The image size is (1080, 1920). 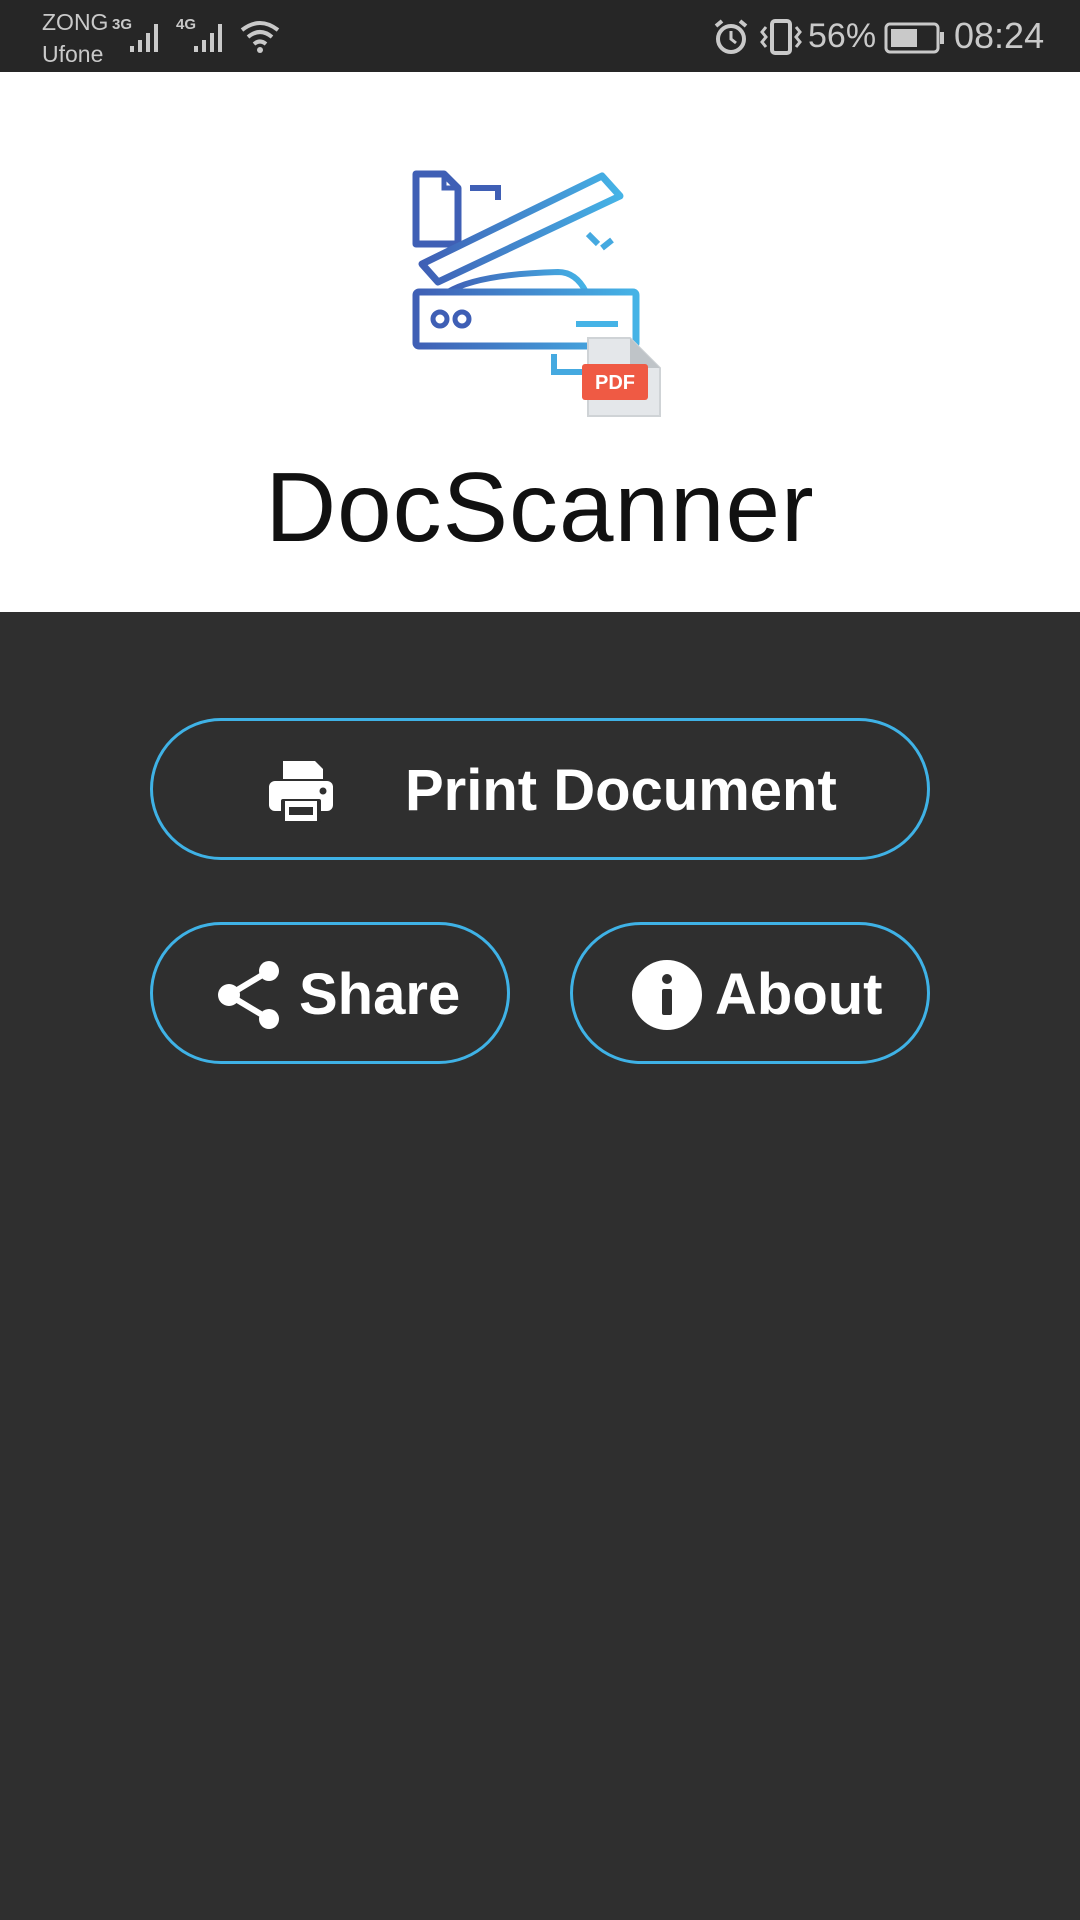 What do you see at coordinates (799, 994) in the screenshot?
I see `about-label: About` at bounding box center [799, 994].